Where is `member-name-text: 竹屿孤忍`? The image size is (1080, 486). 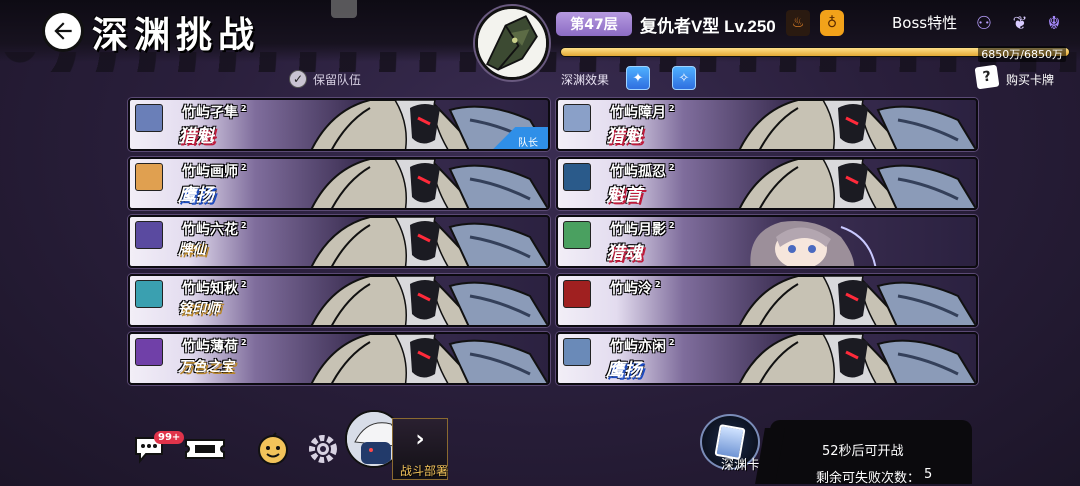 member-name-text: 竹屿孤忍 is located at coordinates (638, 171).